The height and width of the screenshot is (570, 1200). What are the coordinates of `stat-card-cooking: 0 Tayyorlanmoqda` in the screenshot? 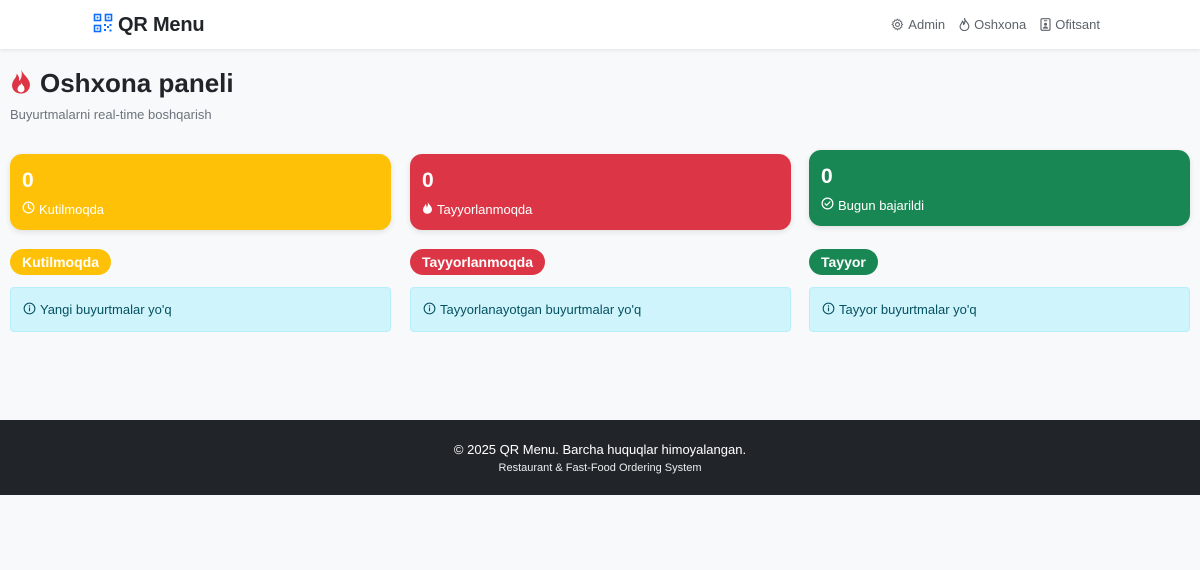 It's located at (600, 192).